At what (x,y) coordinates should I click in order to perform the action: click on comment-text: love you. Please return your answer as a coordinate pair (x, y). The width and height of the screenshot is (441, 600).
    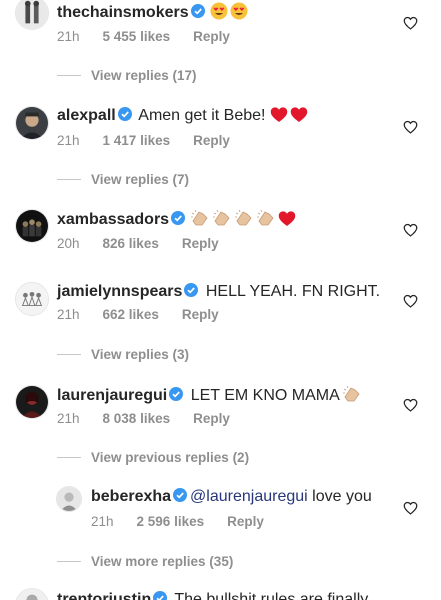
    Looking at the image, I should click on (342, 496).